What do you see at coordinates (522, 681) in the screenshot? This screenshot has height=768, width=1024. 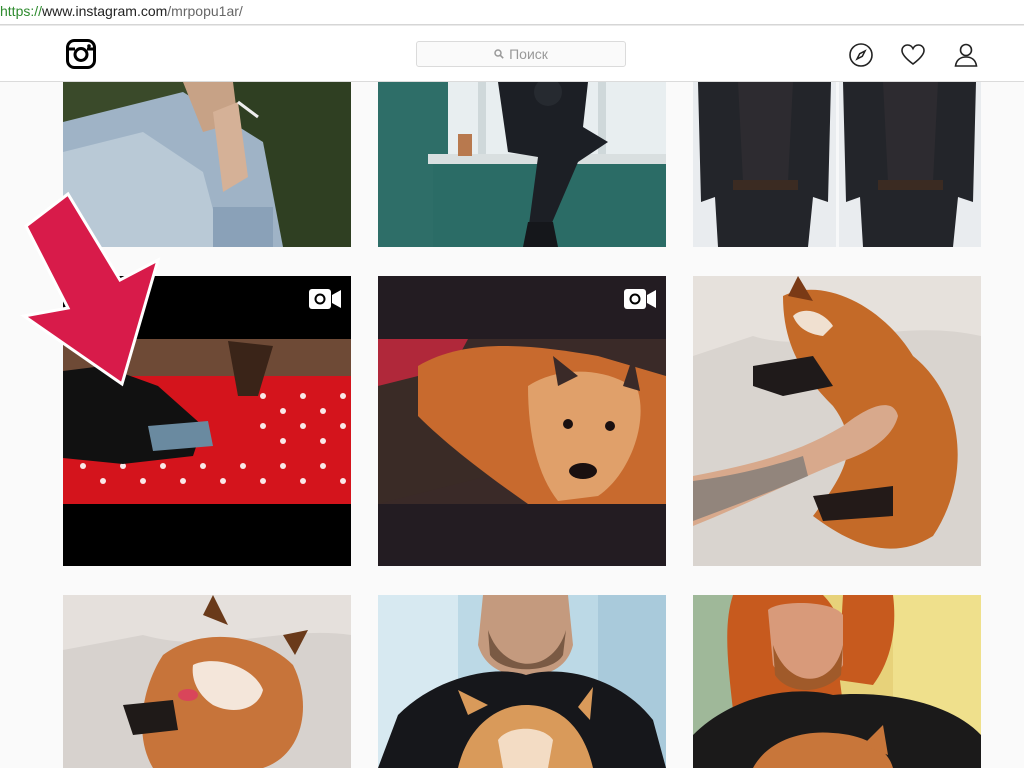 I see `post-bearded-man-with-fox` at bounding box center [522, 681].